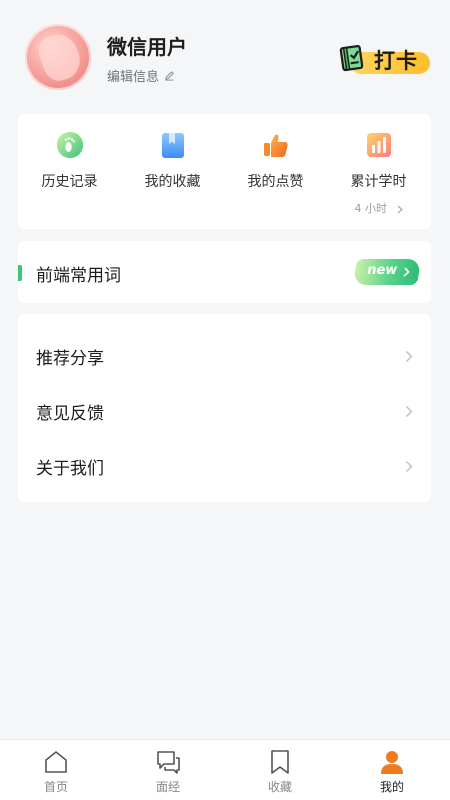 The image size is (450, 800). I want to click on bookmark-icon, so click(280, 762).